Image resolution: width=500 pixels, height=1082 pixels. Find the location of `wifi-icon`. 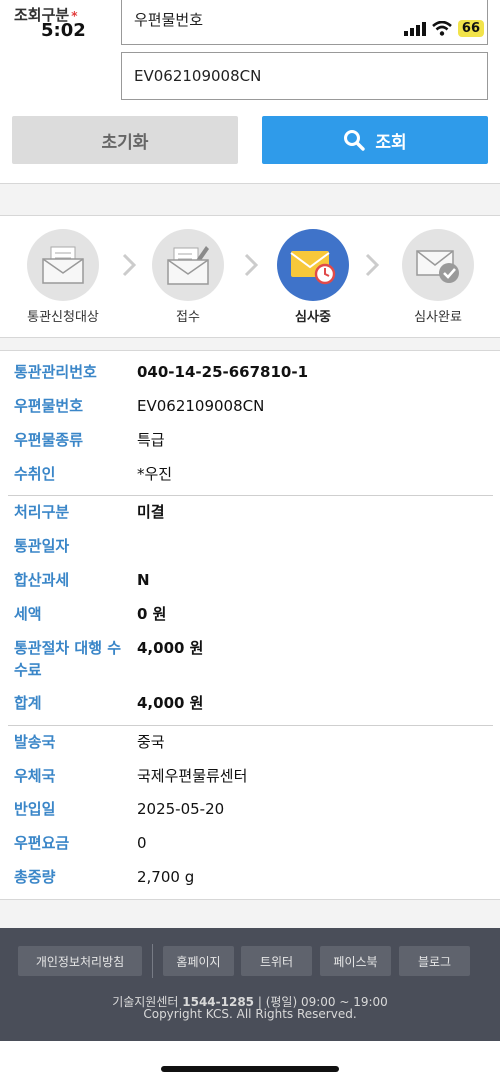

wifi-icon is located at coordinates (442, 28).